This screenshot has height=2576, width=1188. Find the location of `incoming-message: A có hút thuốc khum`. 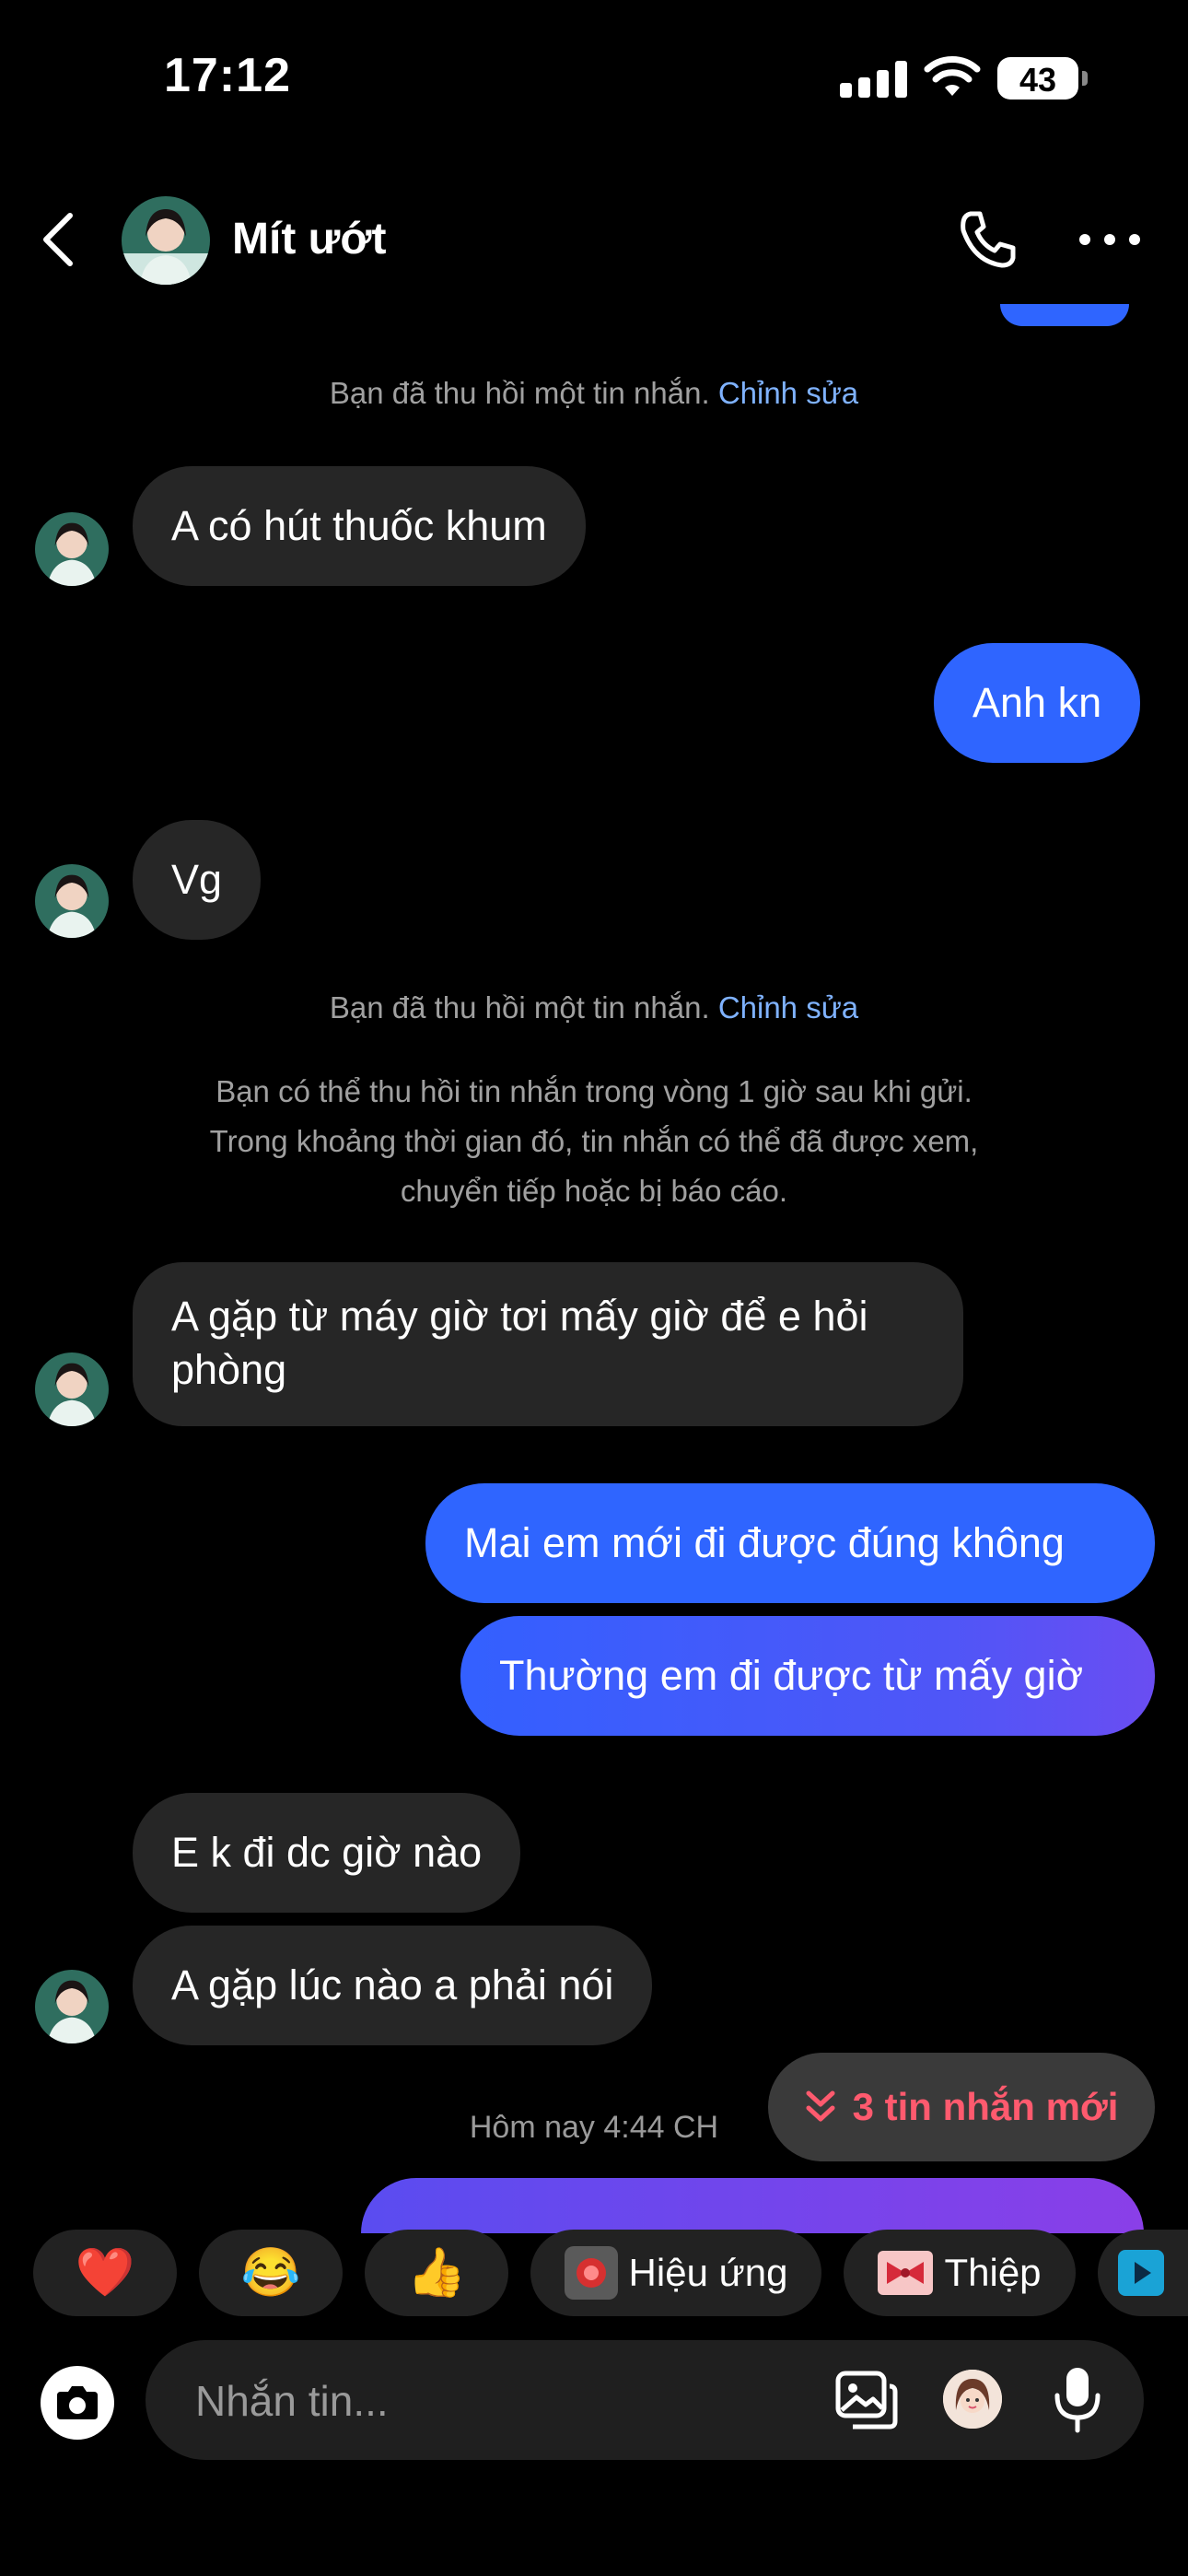

incoming-message: A có hút thuốc khum is located at coordinates (359, 526).